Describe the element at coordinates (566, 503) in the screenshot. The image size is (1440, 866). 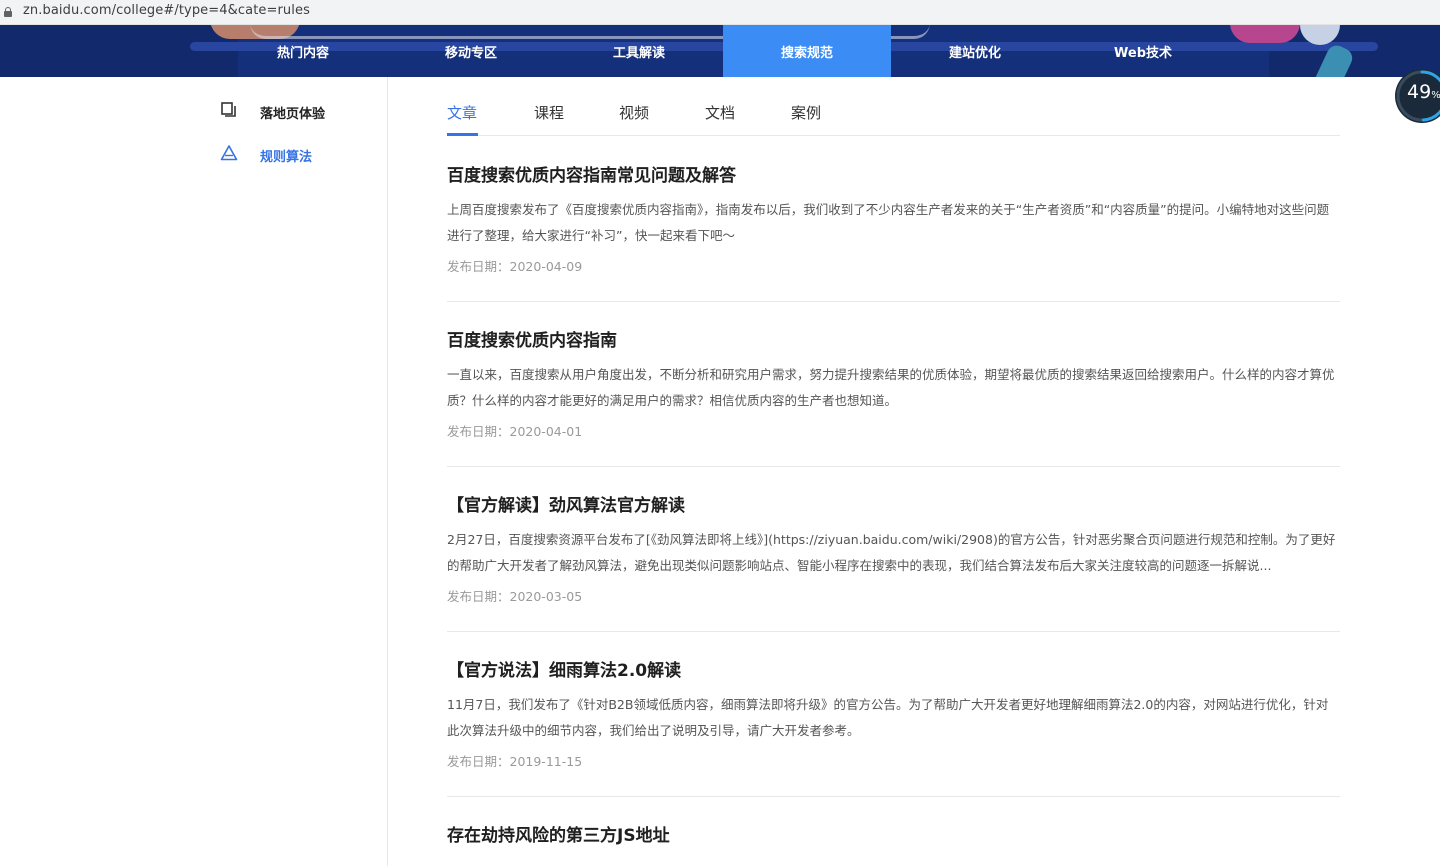
I see `article-title: 【官方解读】劲风算法官方解读` at that location.